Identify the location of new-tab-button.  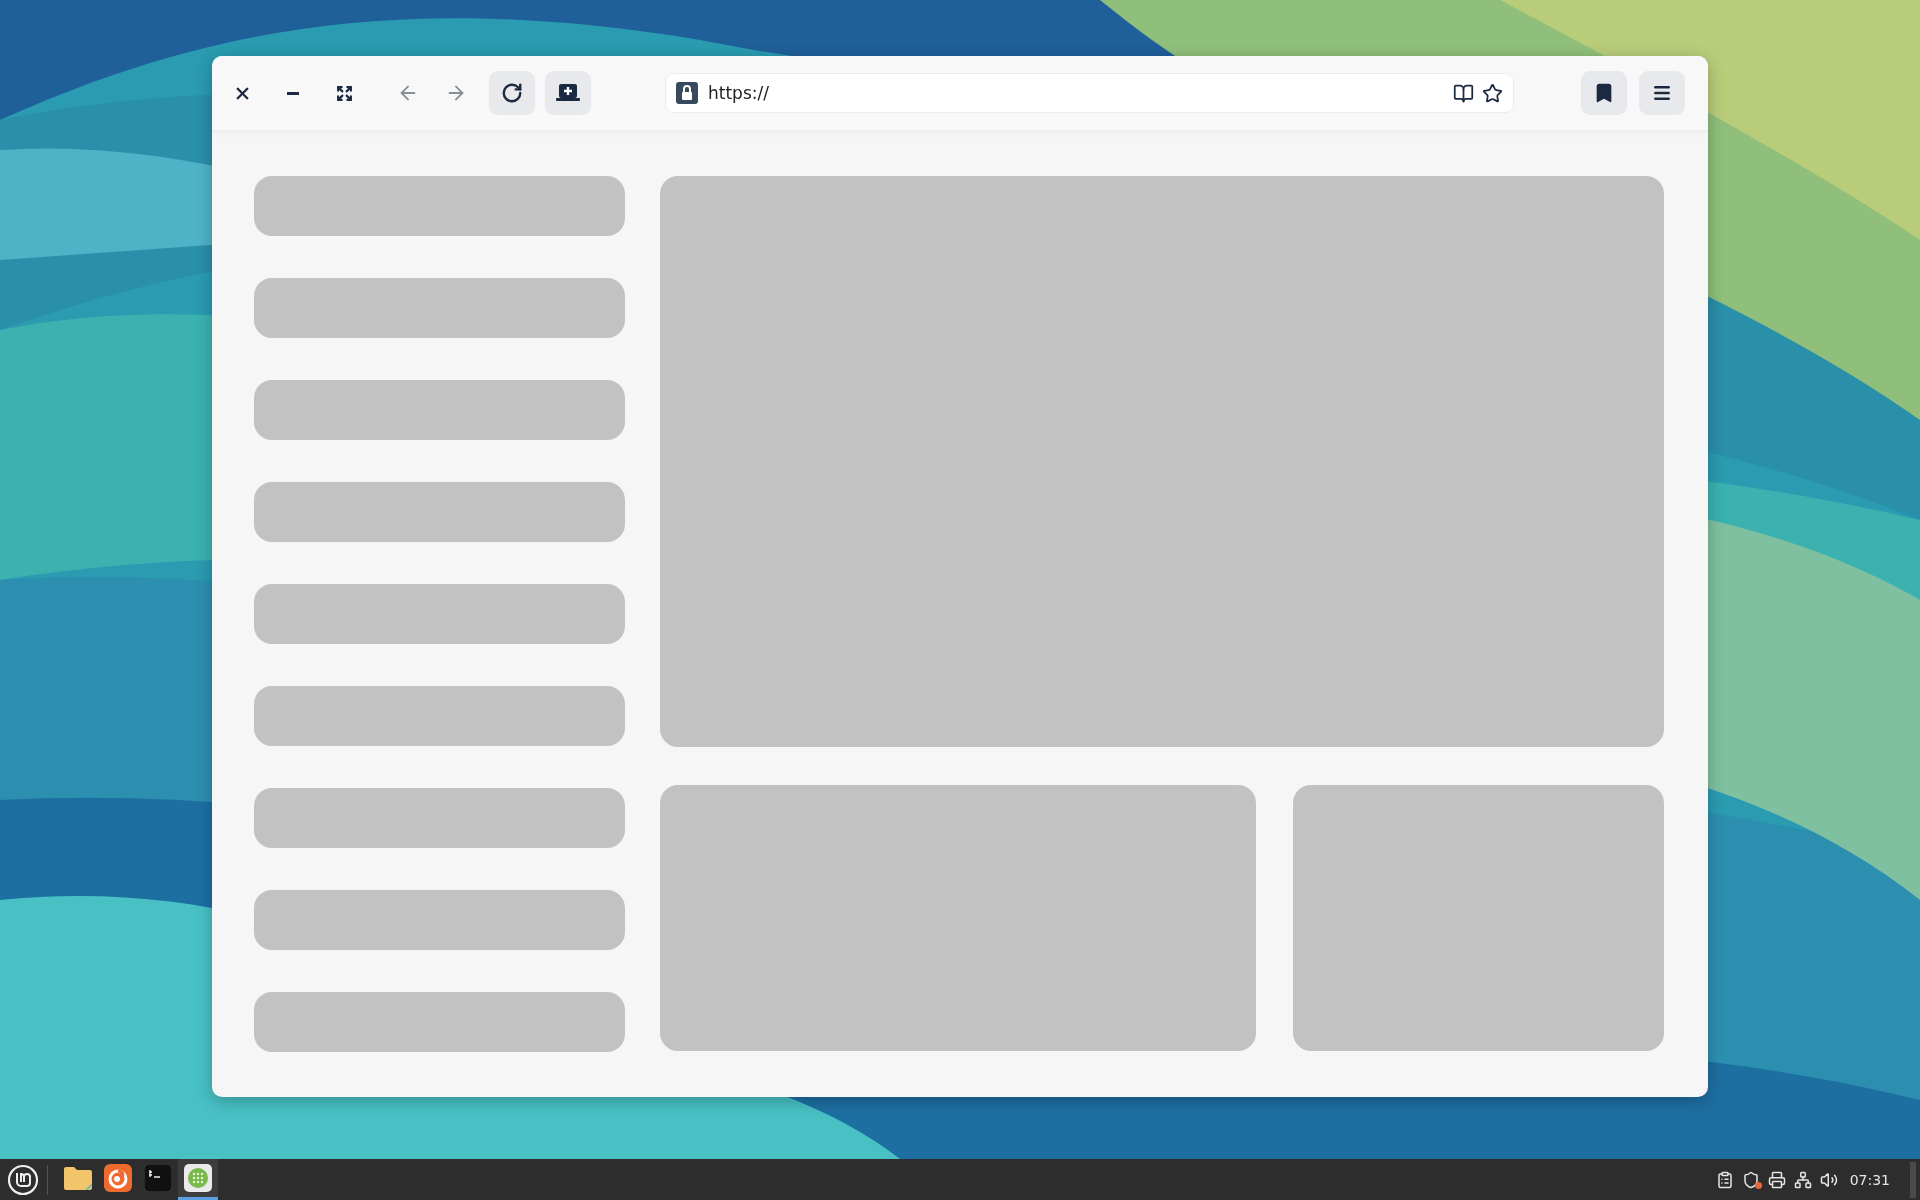
(568, 93).